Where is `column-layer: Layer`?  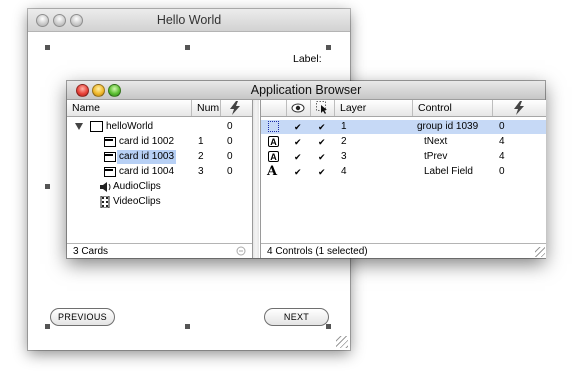 column-layer: Layer is located at coordinates (374, 108).